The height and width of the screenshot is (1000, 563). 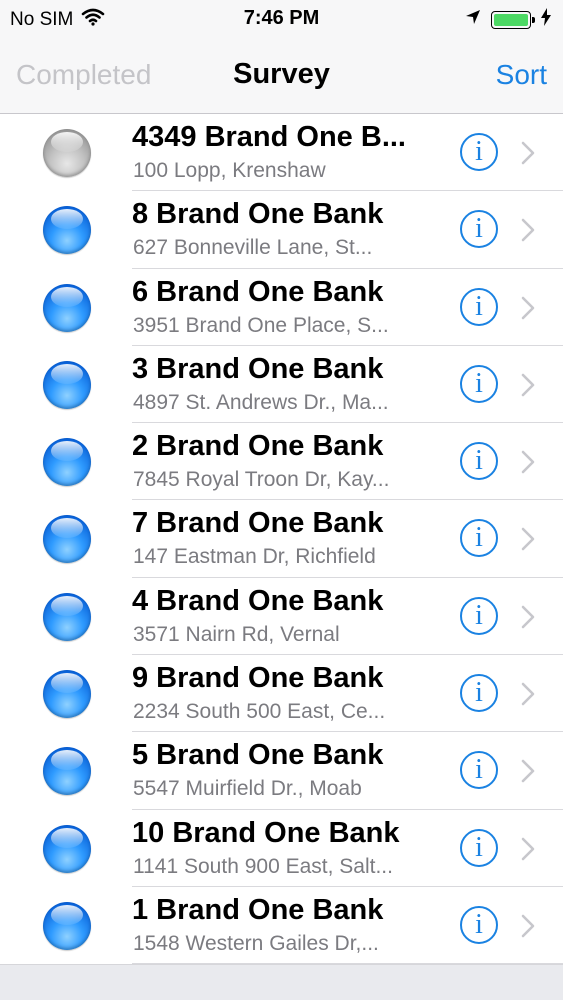 What do you see at coordinates (281, 20) in the screenshot?
I see `status-bar: No SIM 7:46 PM` at bounding box center [281, 20].